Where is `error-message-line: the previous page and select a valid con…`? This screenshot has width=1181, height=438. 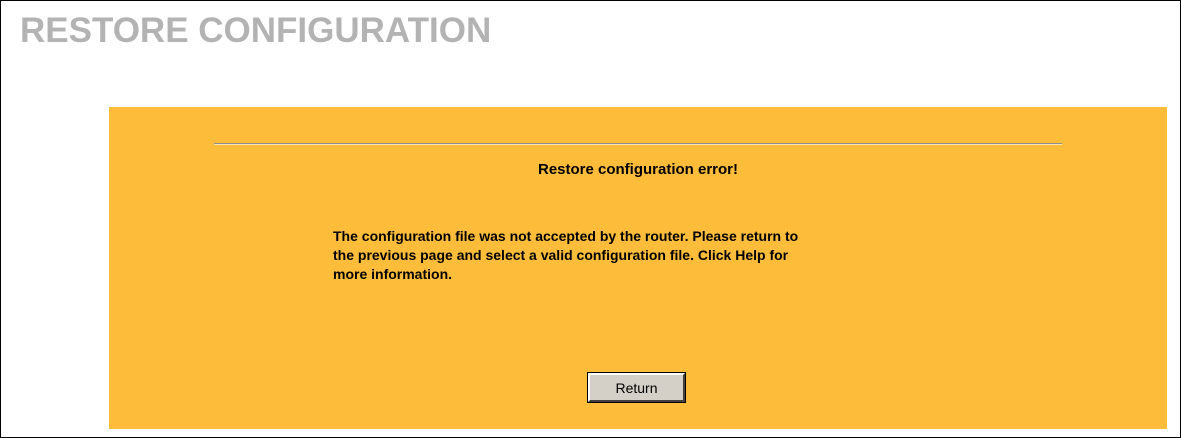
error-message-line: the previous page and select a valid con… is located at coordinates (561, 255).